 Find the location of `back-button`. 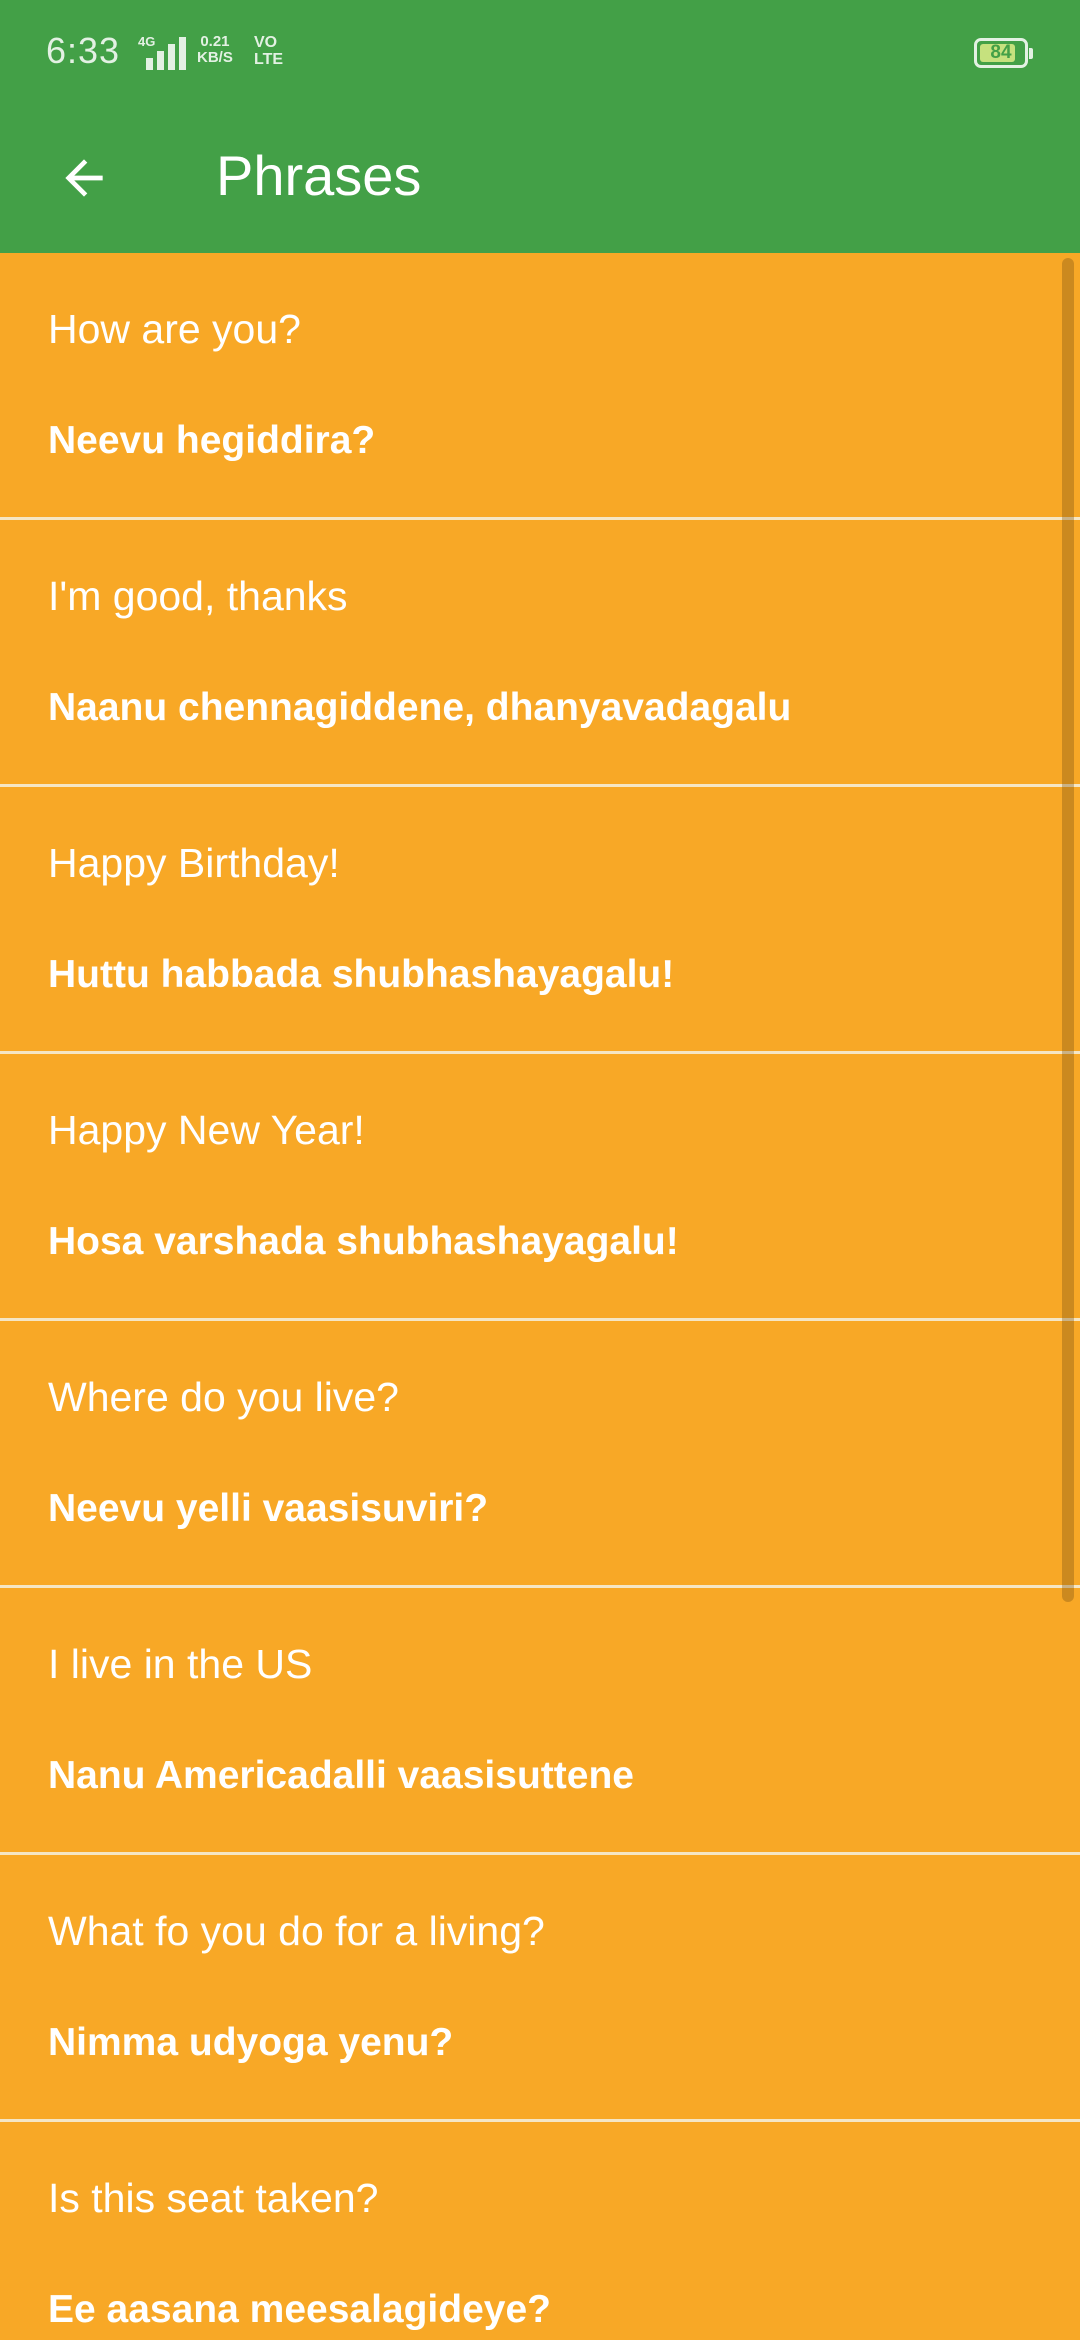

back-button is located at coordinates (84, 178).